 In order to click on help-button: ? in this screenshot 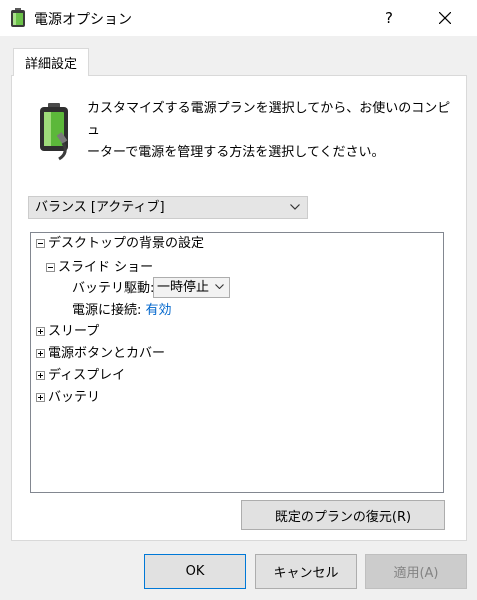, I will do `click(389, 18)`.